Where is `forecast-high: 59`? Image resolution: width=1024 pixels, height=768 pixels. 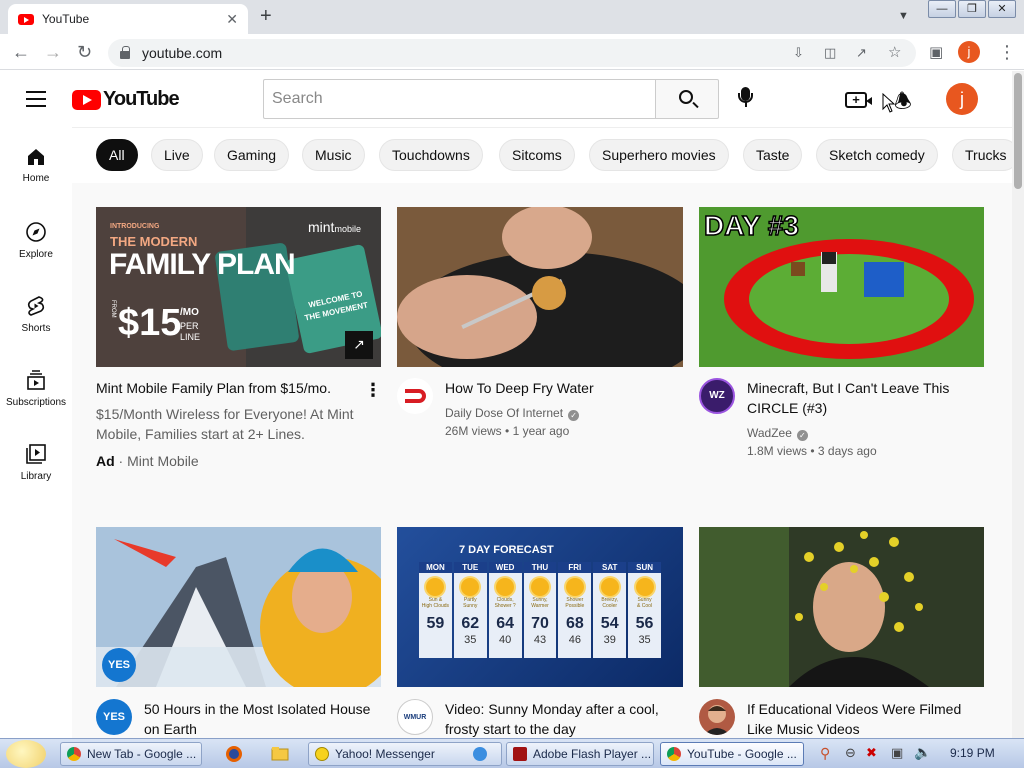 forecast-high: 59 is located at coordinates (435, 623).